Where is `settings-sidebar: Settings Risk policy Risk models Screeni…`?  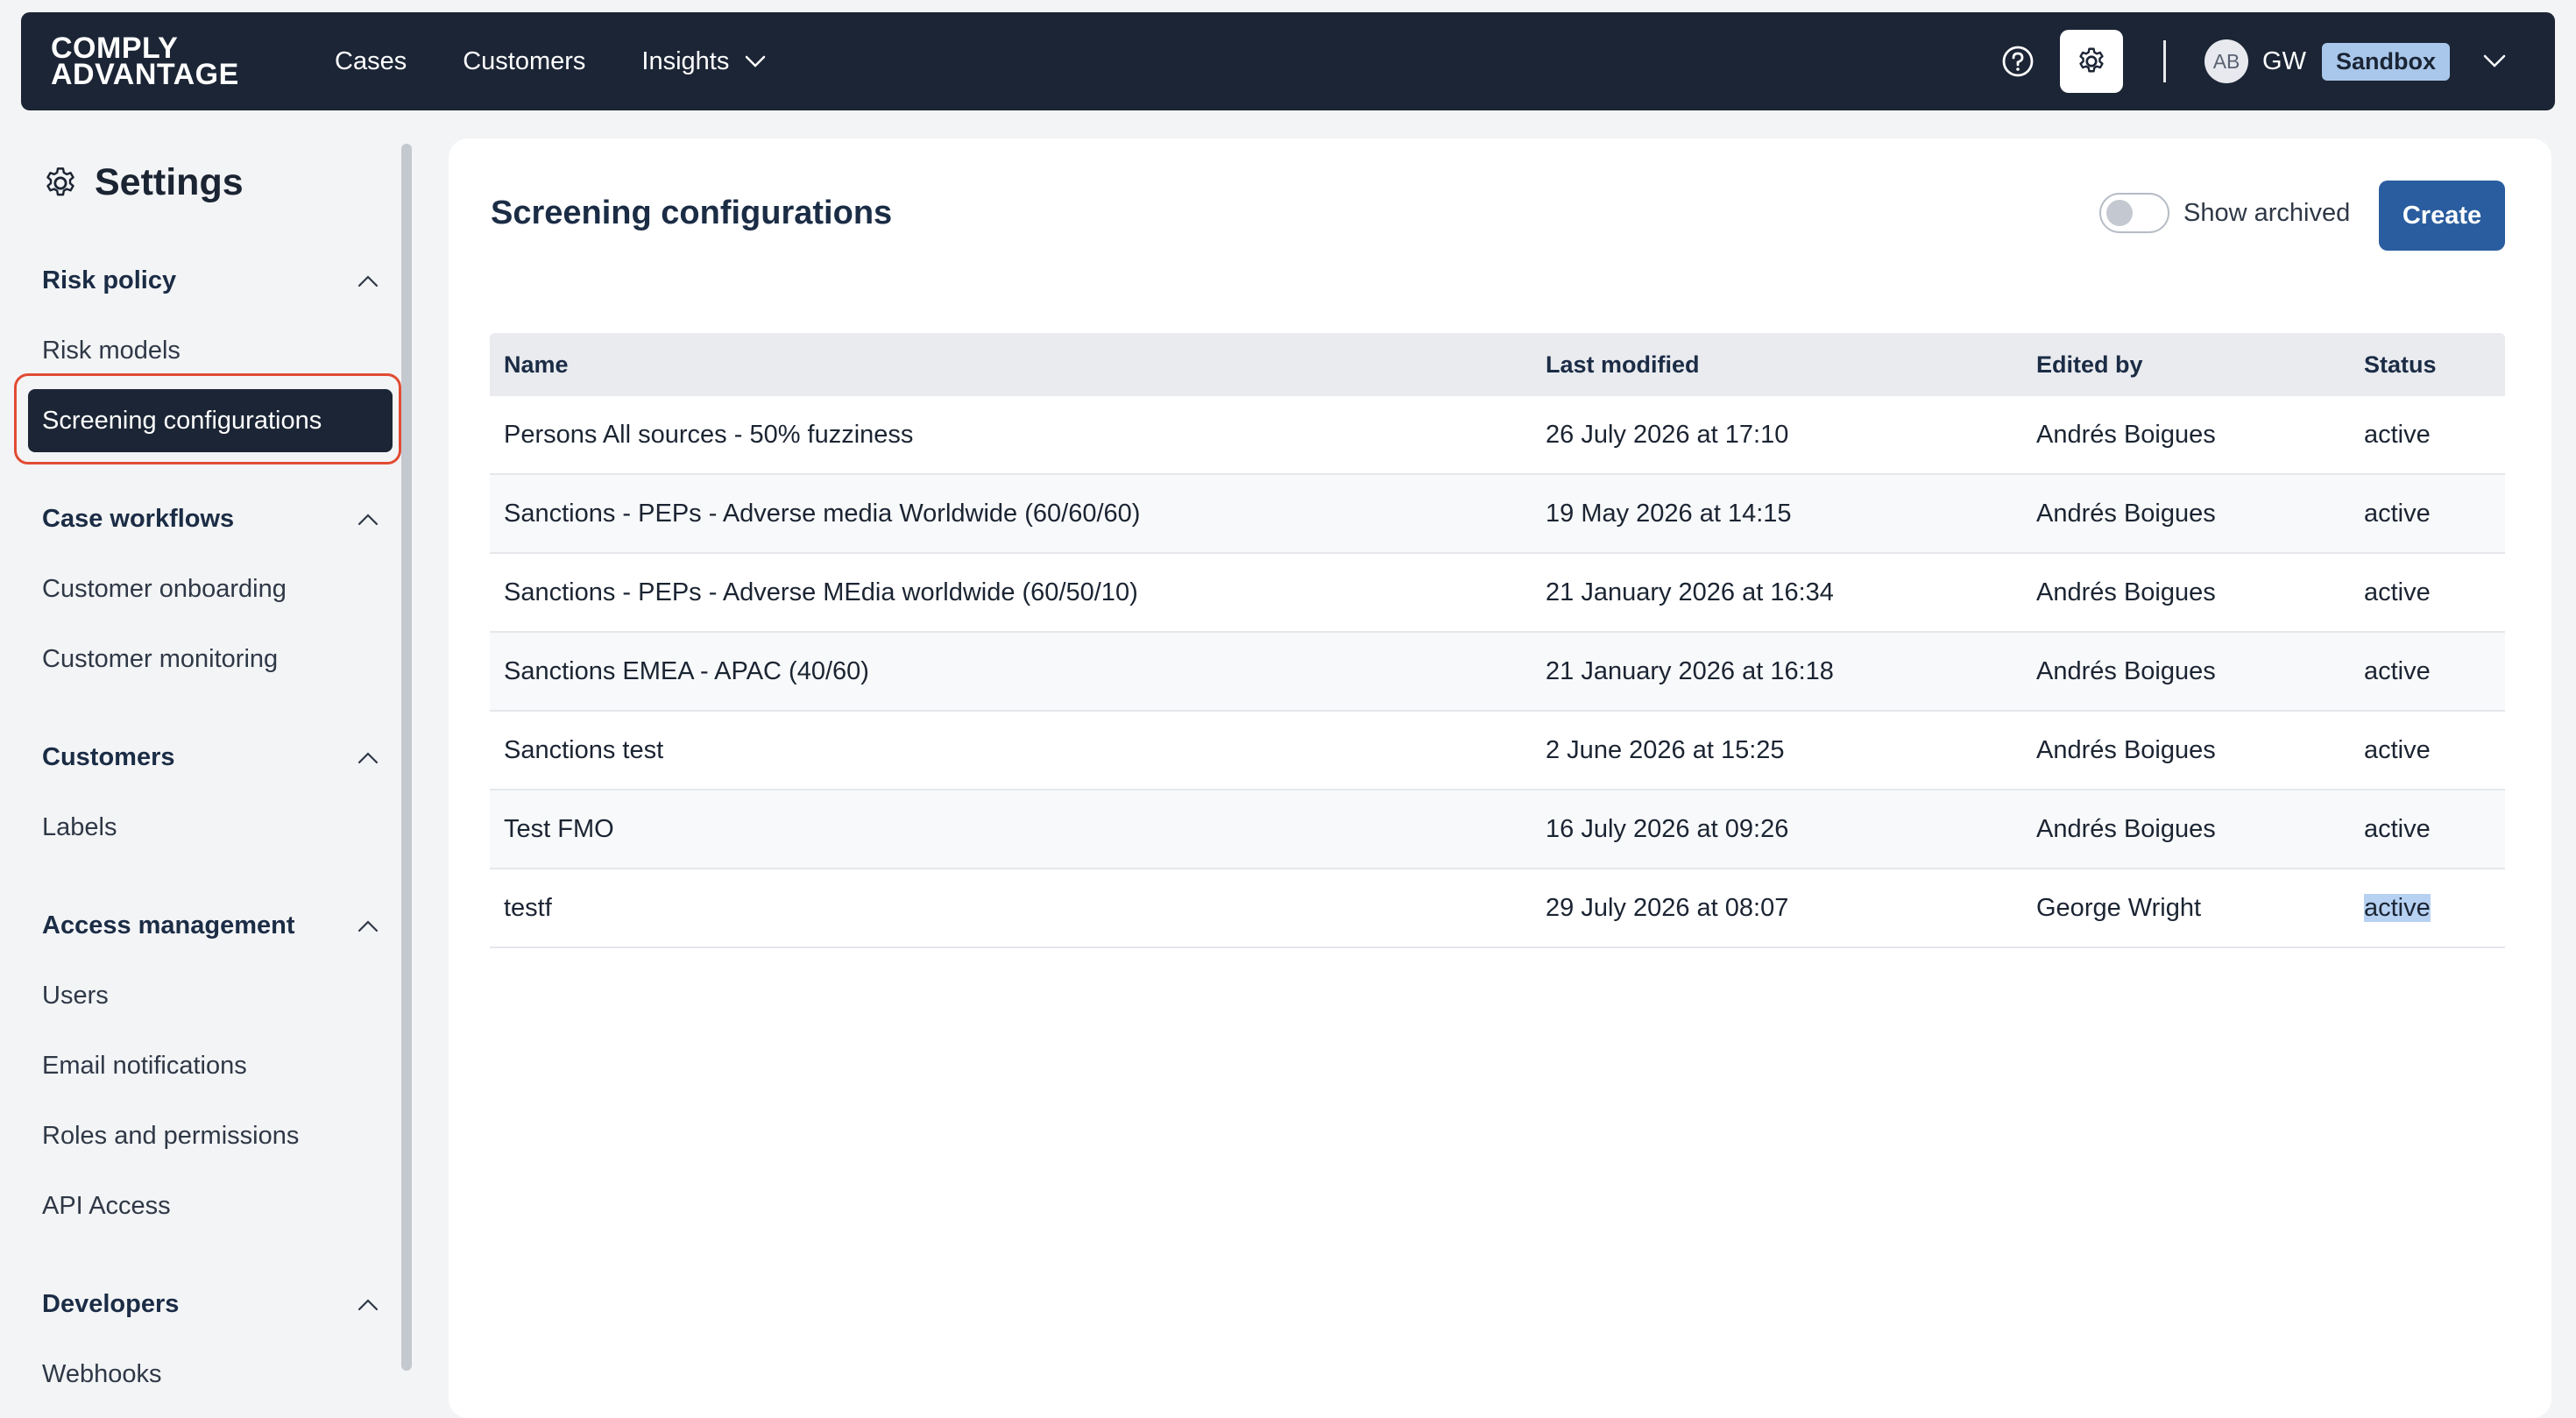
settings-sidebar: Settings Risk policy Risk models Screeni… is located at coordinates (206, 771).